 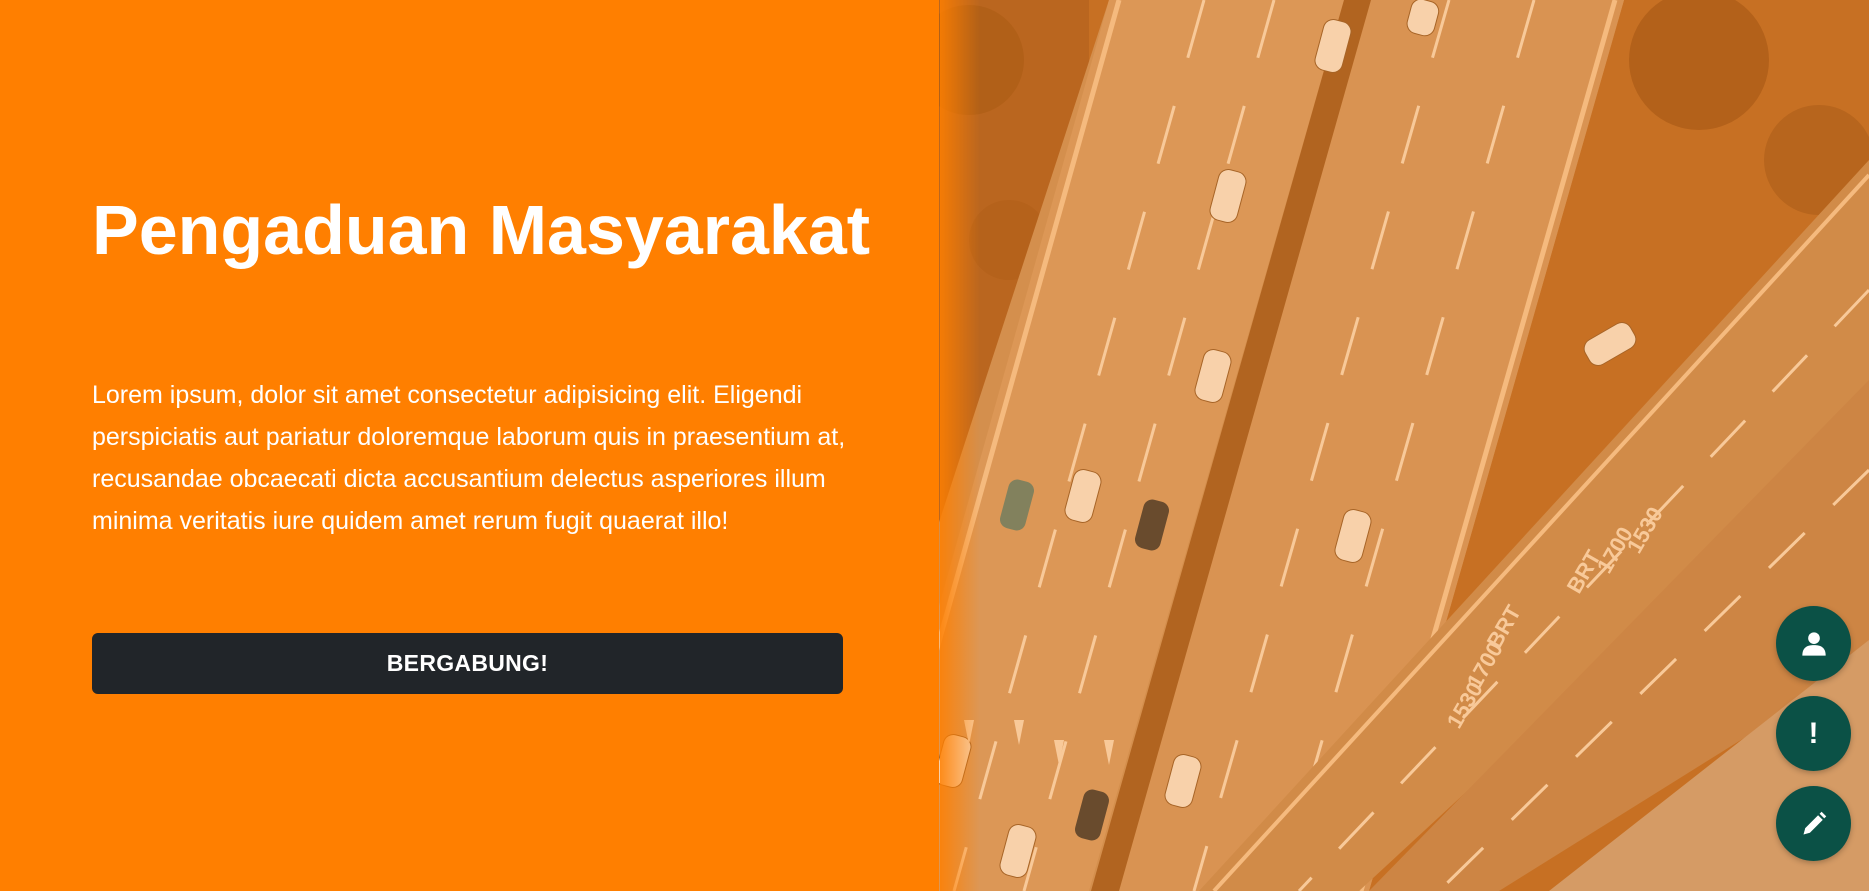 What do you see at coordinates (467, 663) in the screenshot?
I see `join-button: BERGABUNG!` at bounding box center [467, 663].